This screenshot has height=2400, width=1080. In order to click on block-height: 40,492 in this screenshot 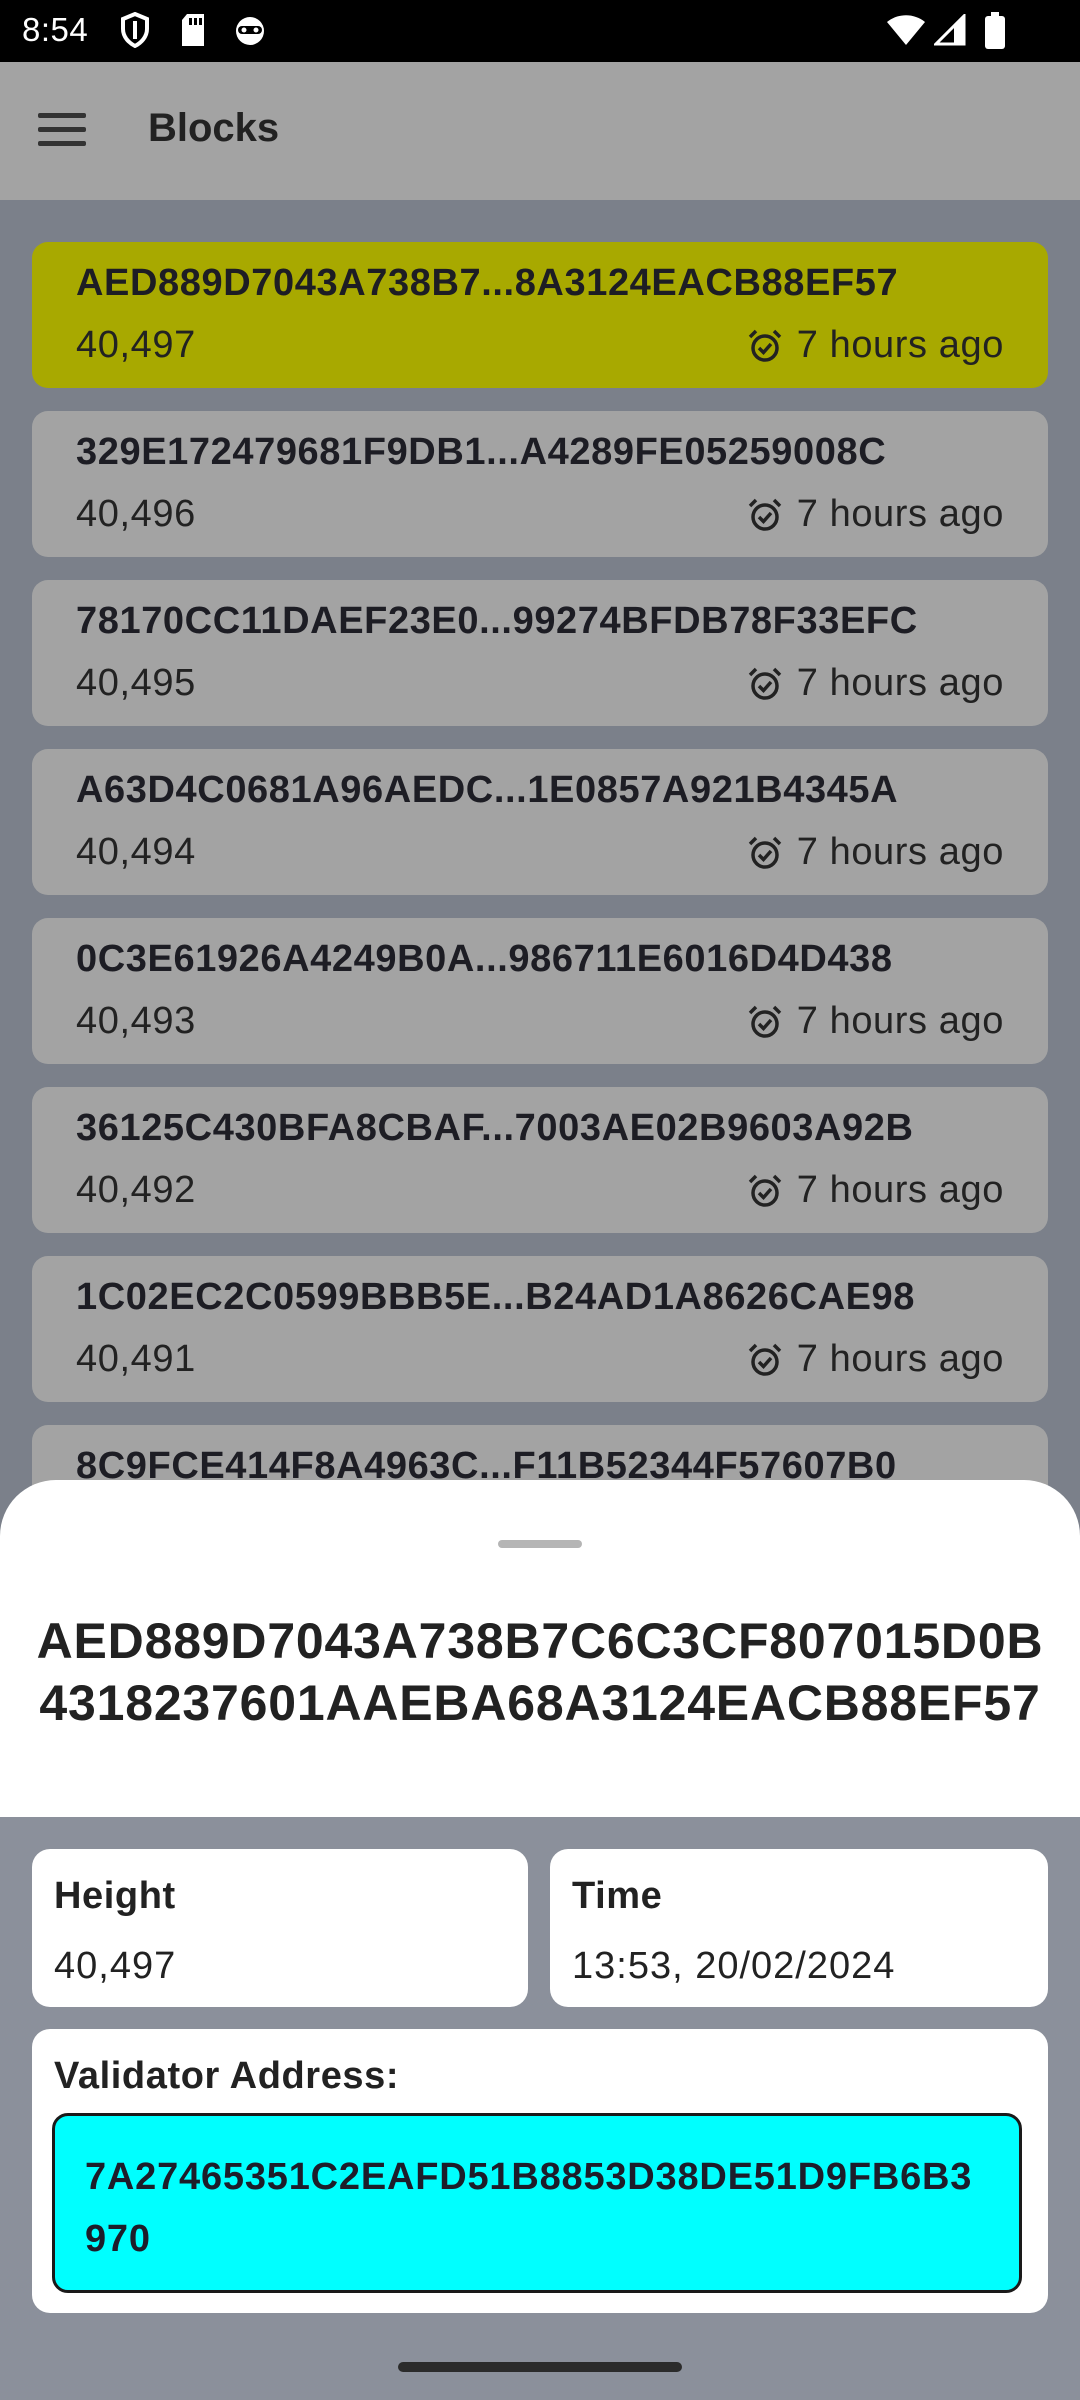, I will do `click(136, 1190)`.